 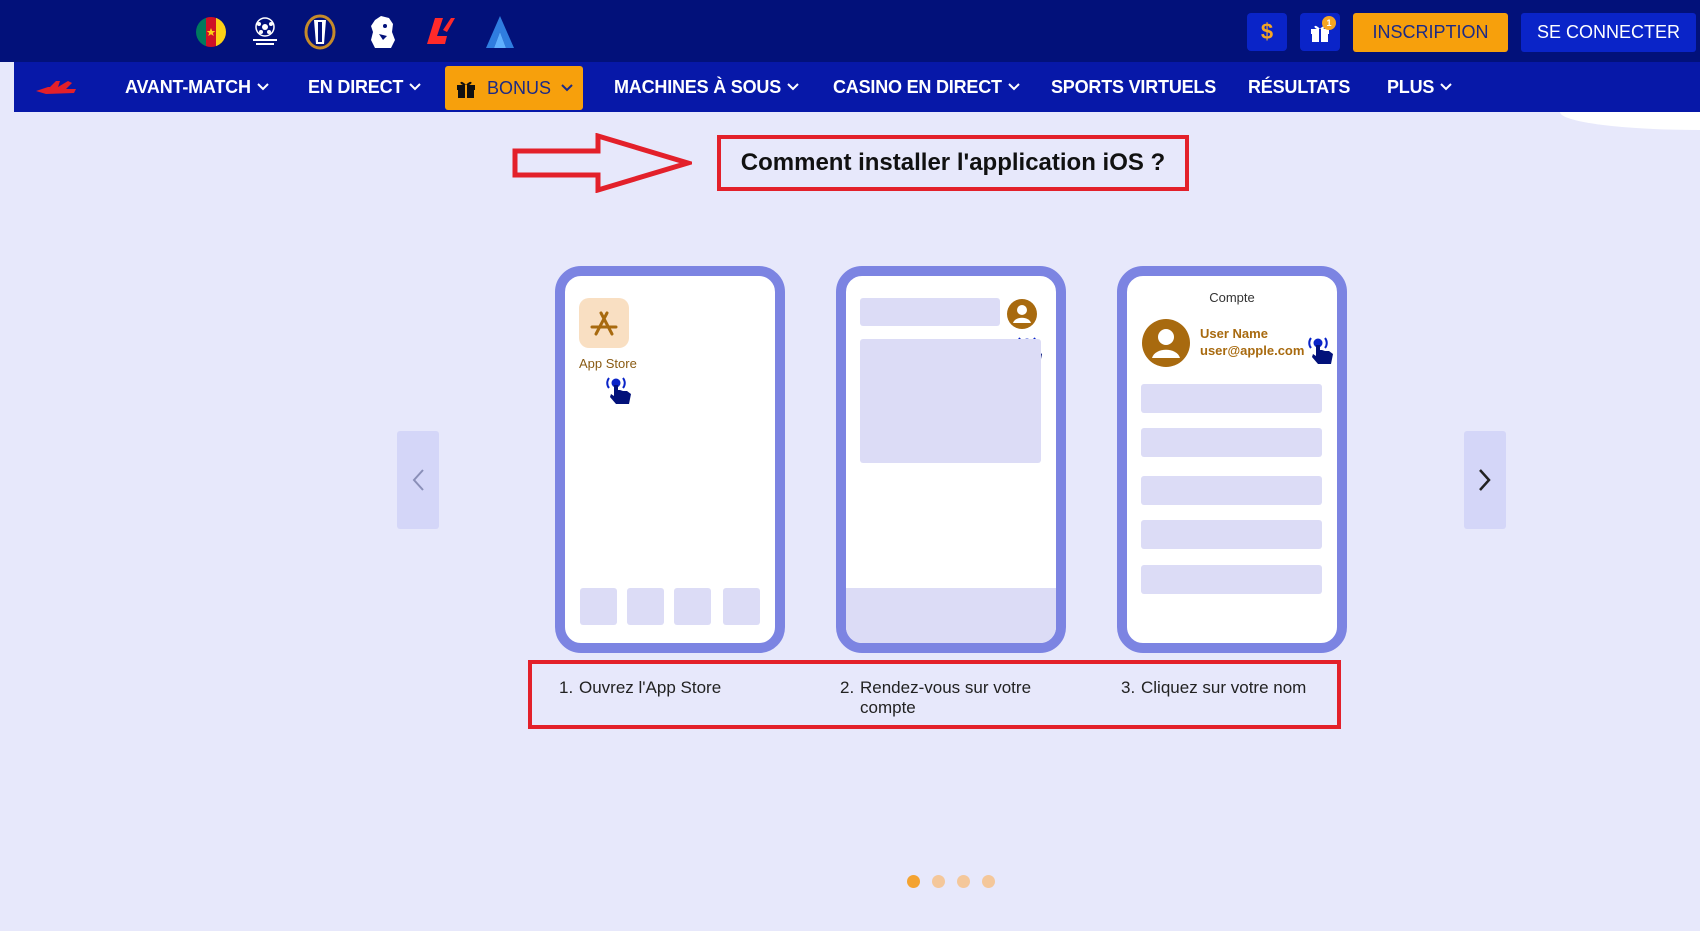 I want to click on content-placeholder, so click(x=950, y=401).